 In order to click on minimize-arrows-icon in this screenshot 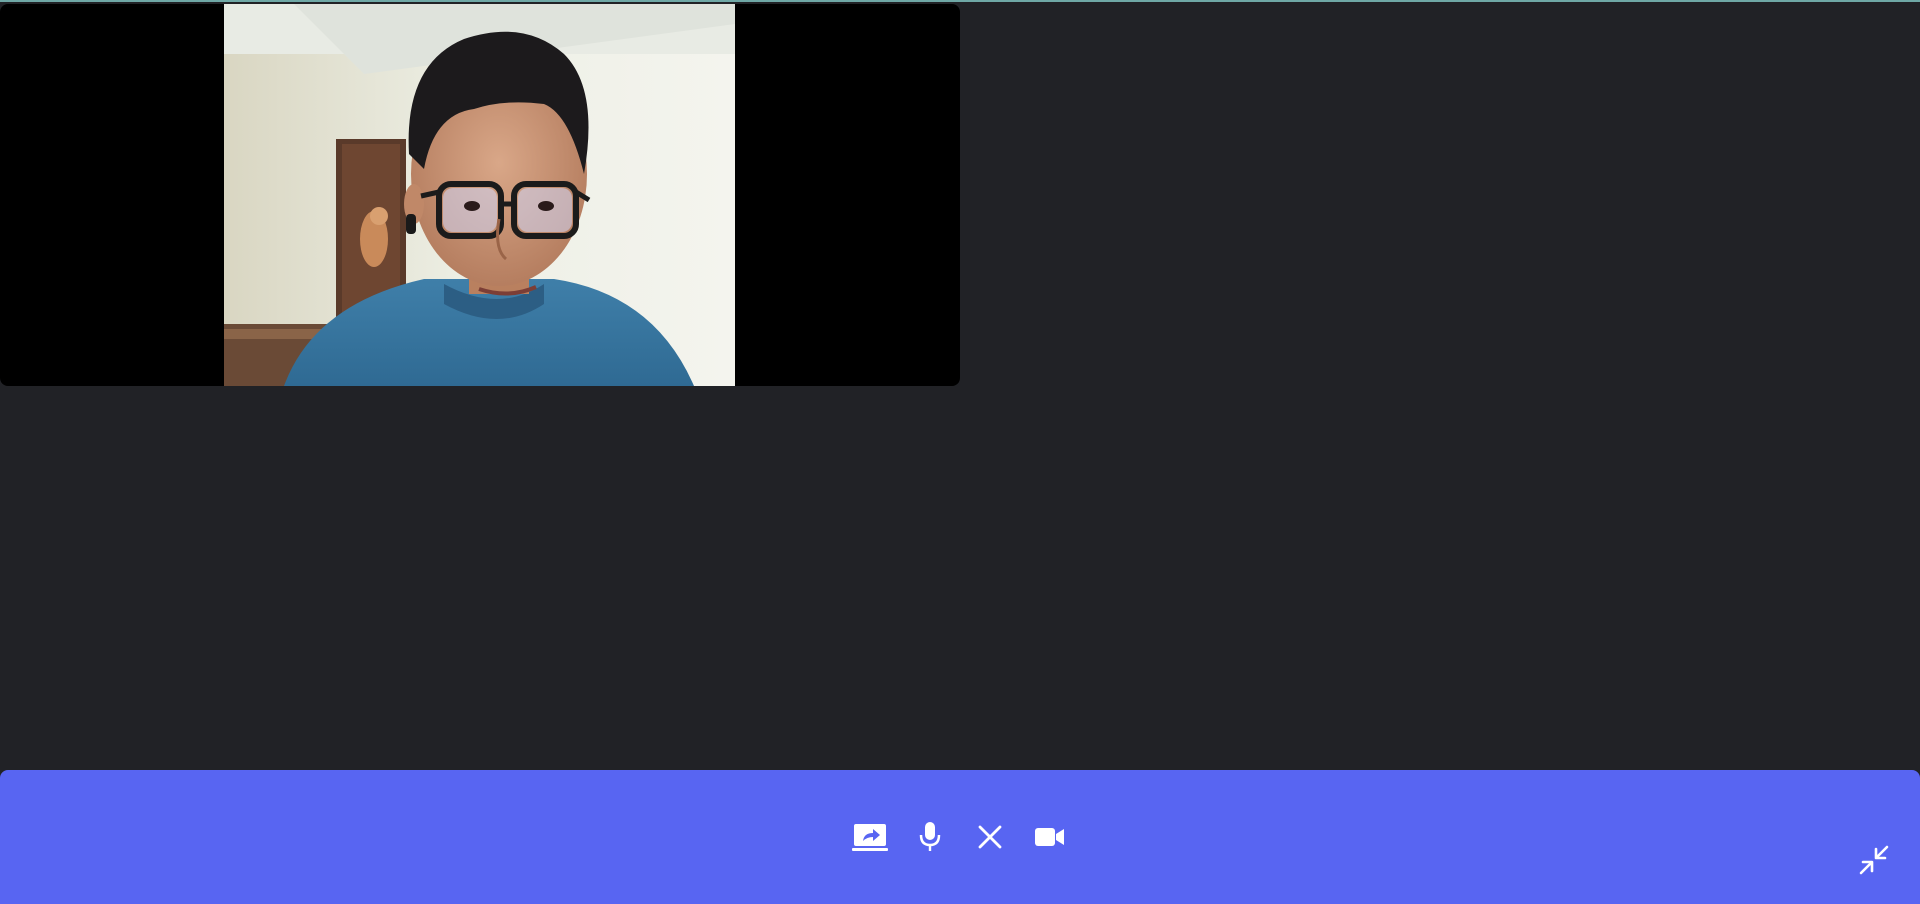, I will do `click(1874, 860)`.